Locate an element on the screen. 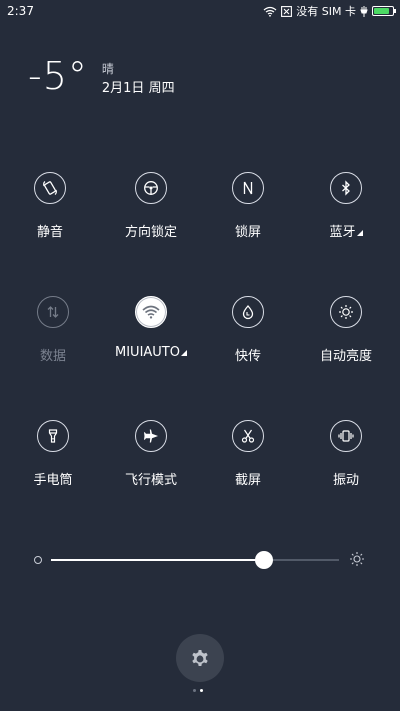  lock-screen-icon is located at coordinates (248, 188).